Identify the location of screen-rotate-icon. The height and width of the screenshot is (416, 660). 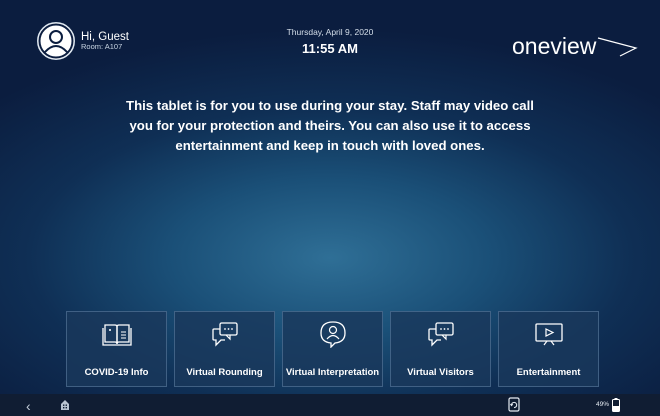
(514, 404).